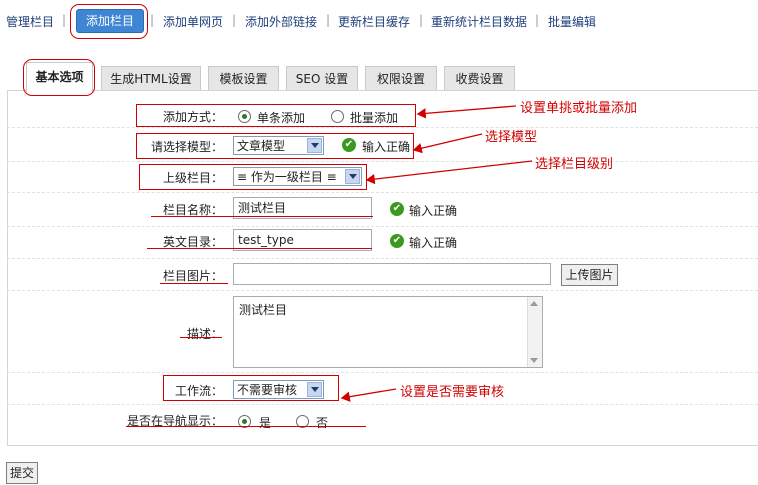 Image resolution: width=758 pixels, height=485 pixels. Describe the element at coordinates (22, 473) in the screenshot. I see `submit-button: 提交` at that location.